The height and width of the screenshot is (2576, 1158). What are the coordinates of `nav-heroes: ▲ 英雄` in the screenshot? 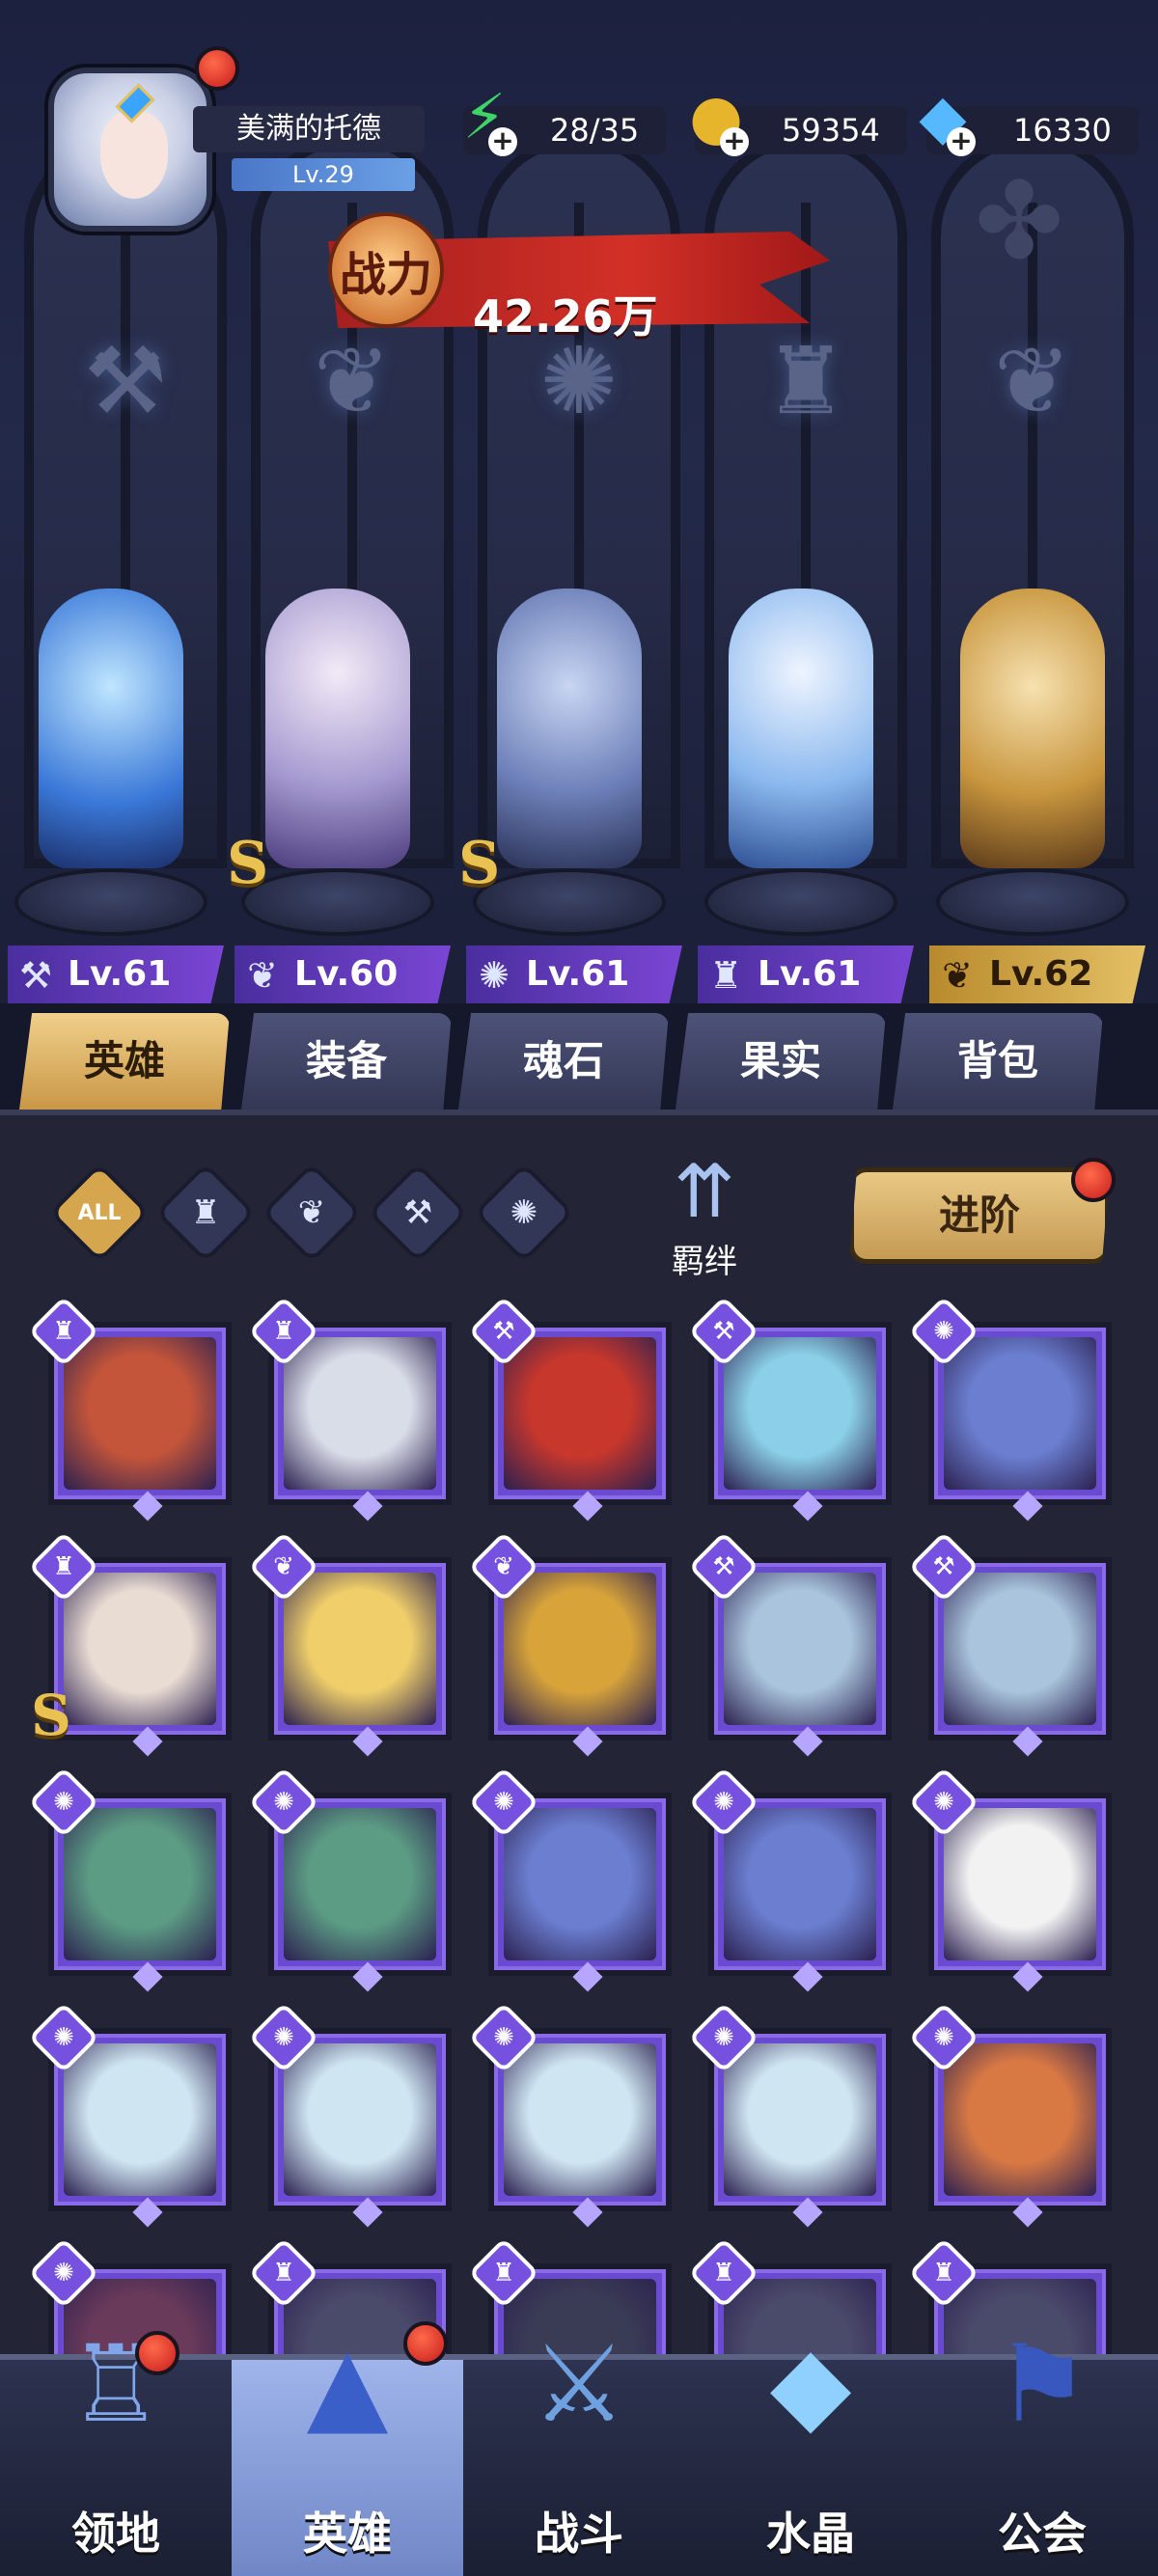 It's located at (347, 2448).